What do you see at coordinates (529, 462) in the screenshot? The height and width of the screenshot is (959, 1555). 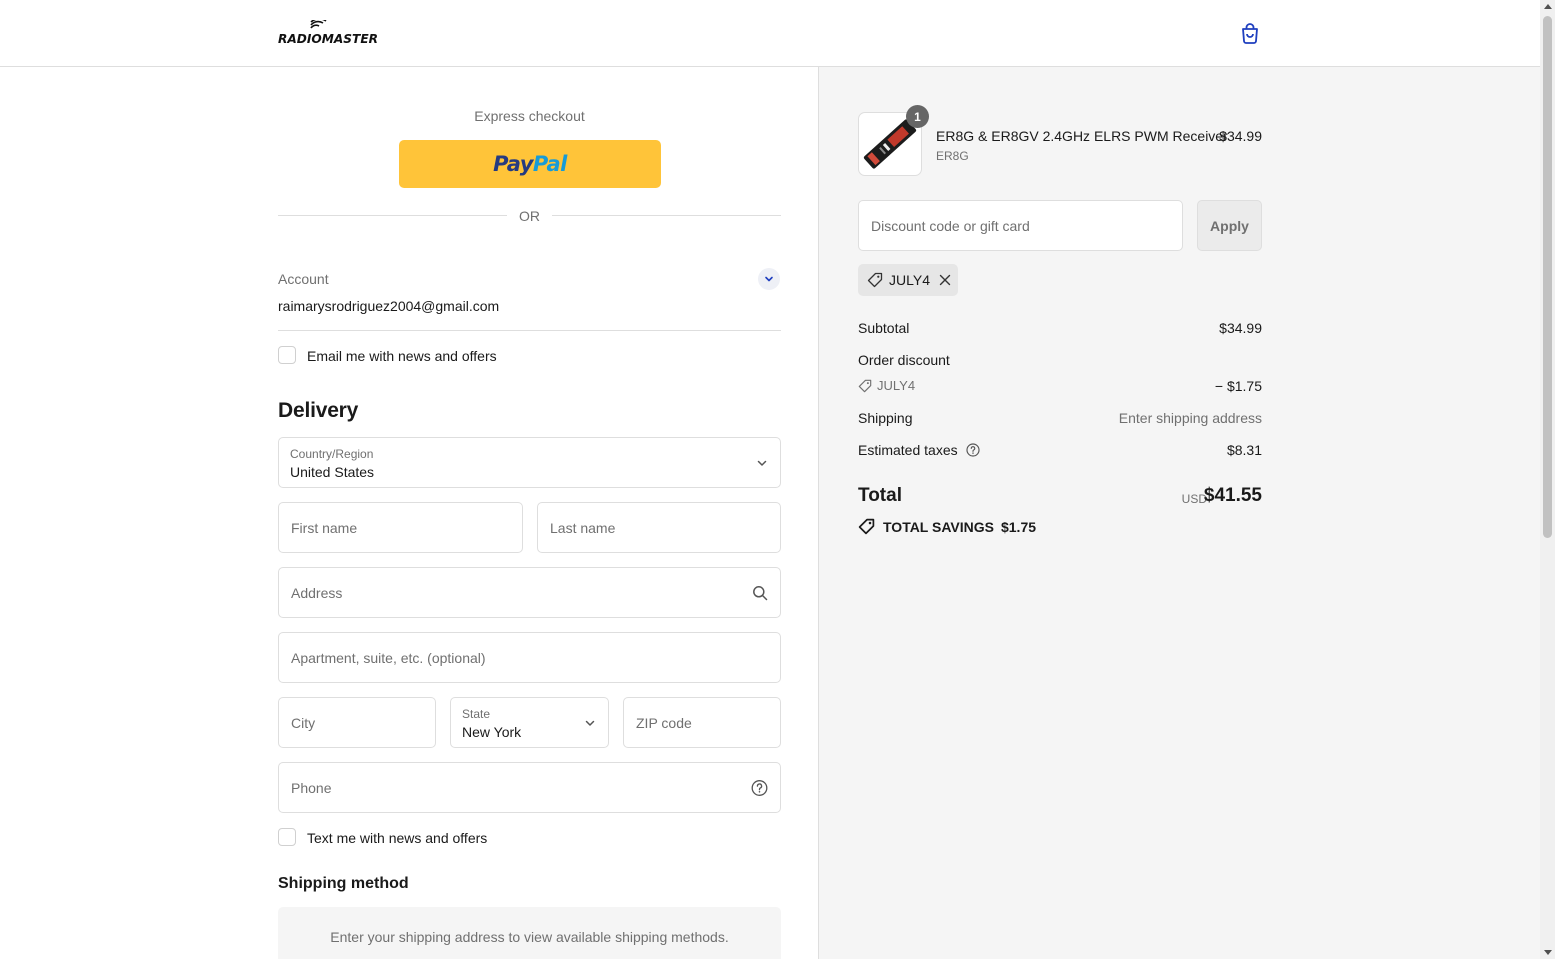 I see `country-select: Country/Region United States` at bounding box center [529, 462].